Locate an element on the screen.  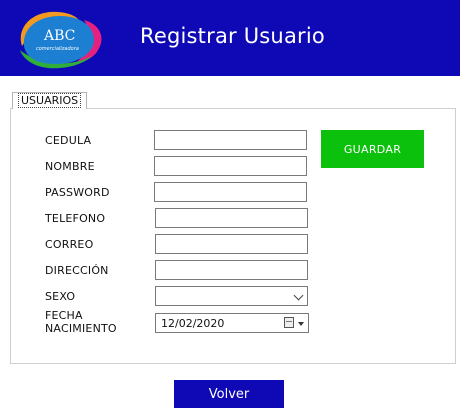
sexo-select is located at coordinates (231, 296).